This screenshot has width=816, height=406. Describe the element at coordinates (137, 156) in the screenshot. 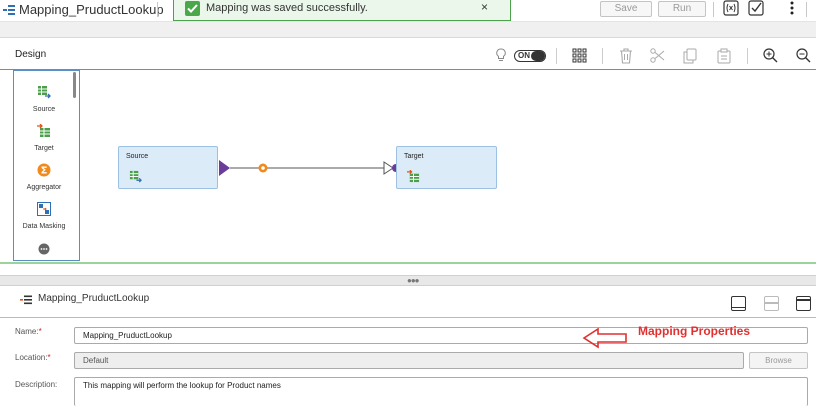

I see `node-label: Source` at that location.